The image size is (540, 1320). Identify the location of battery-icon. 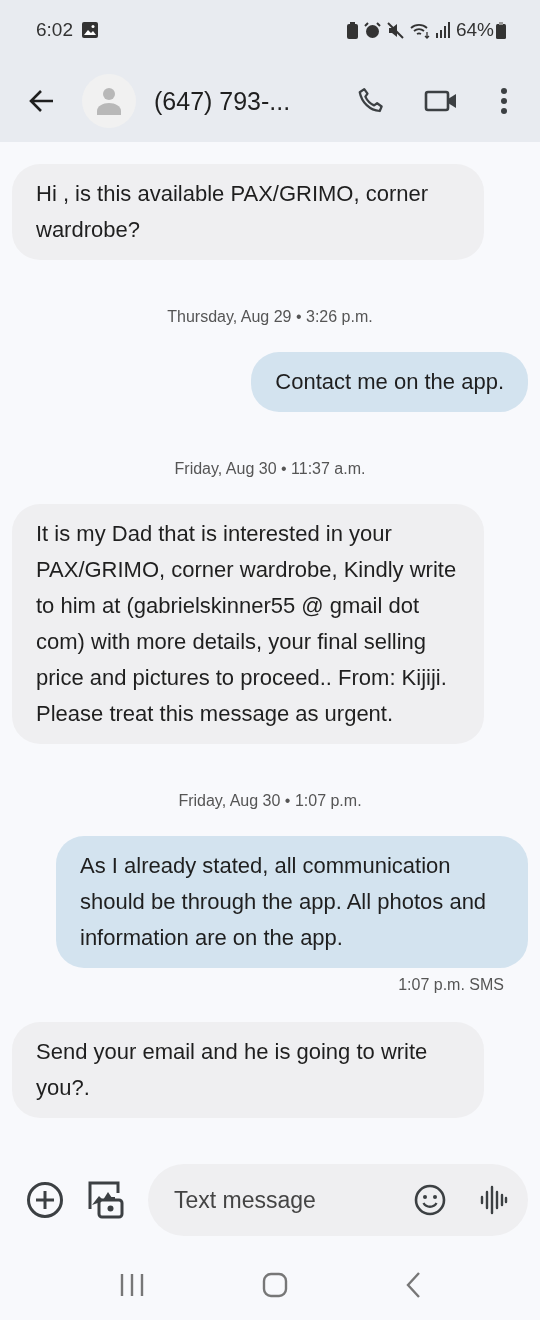
(501, 30).